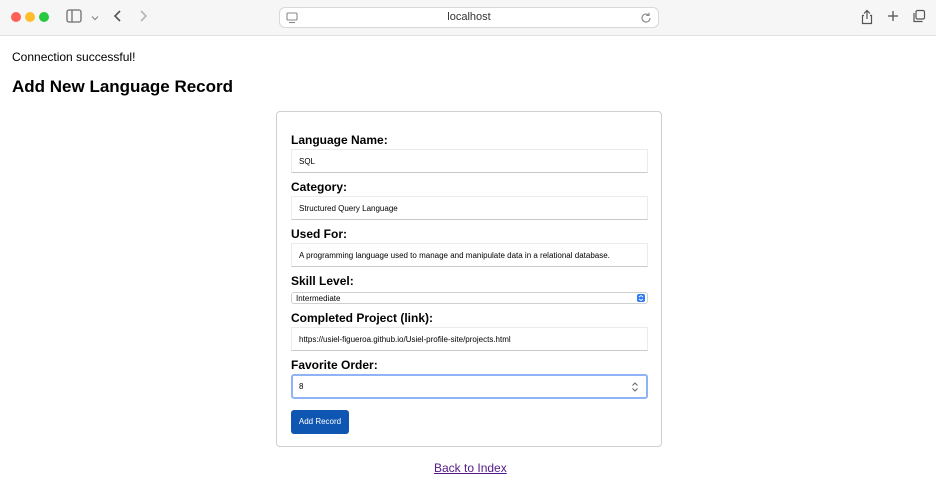 The image size is (936, 482). I want to click on connection-status: Connection successful!, so click(74, 57).